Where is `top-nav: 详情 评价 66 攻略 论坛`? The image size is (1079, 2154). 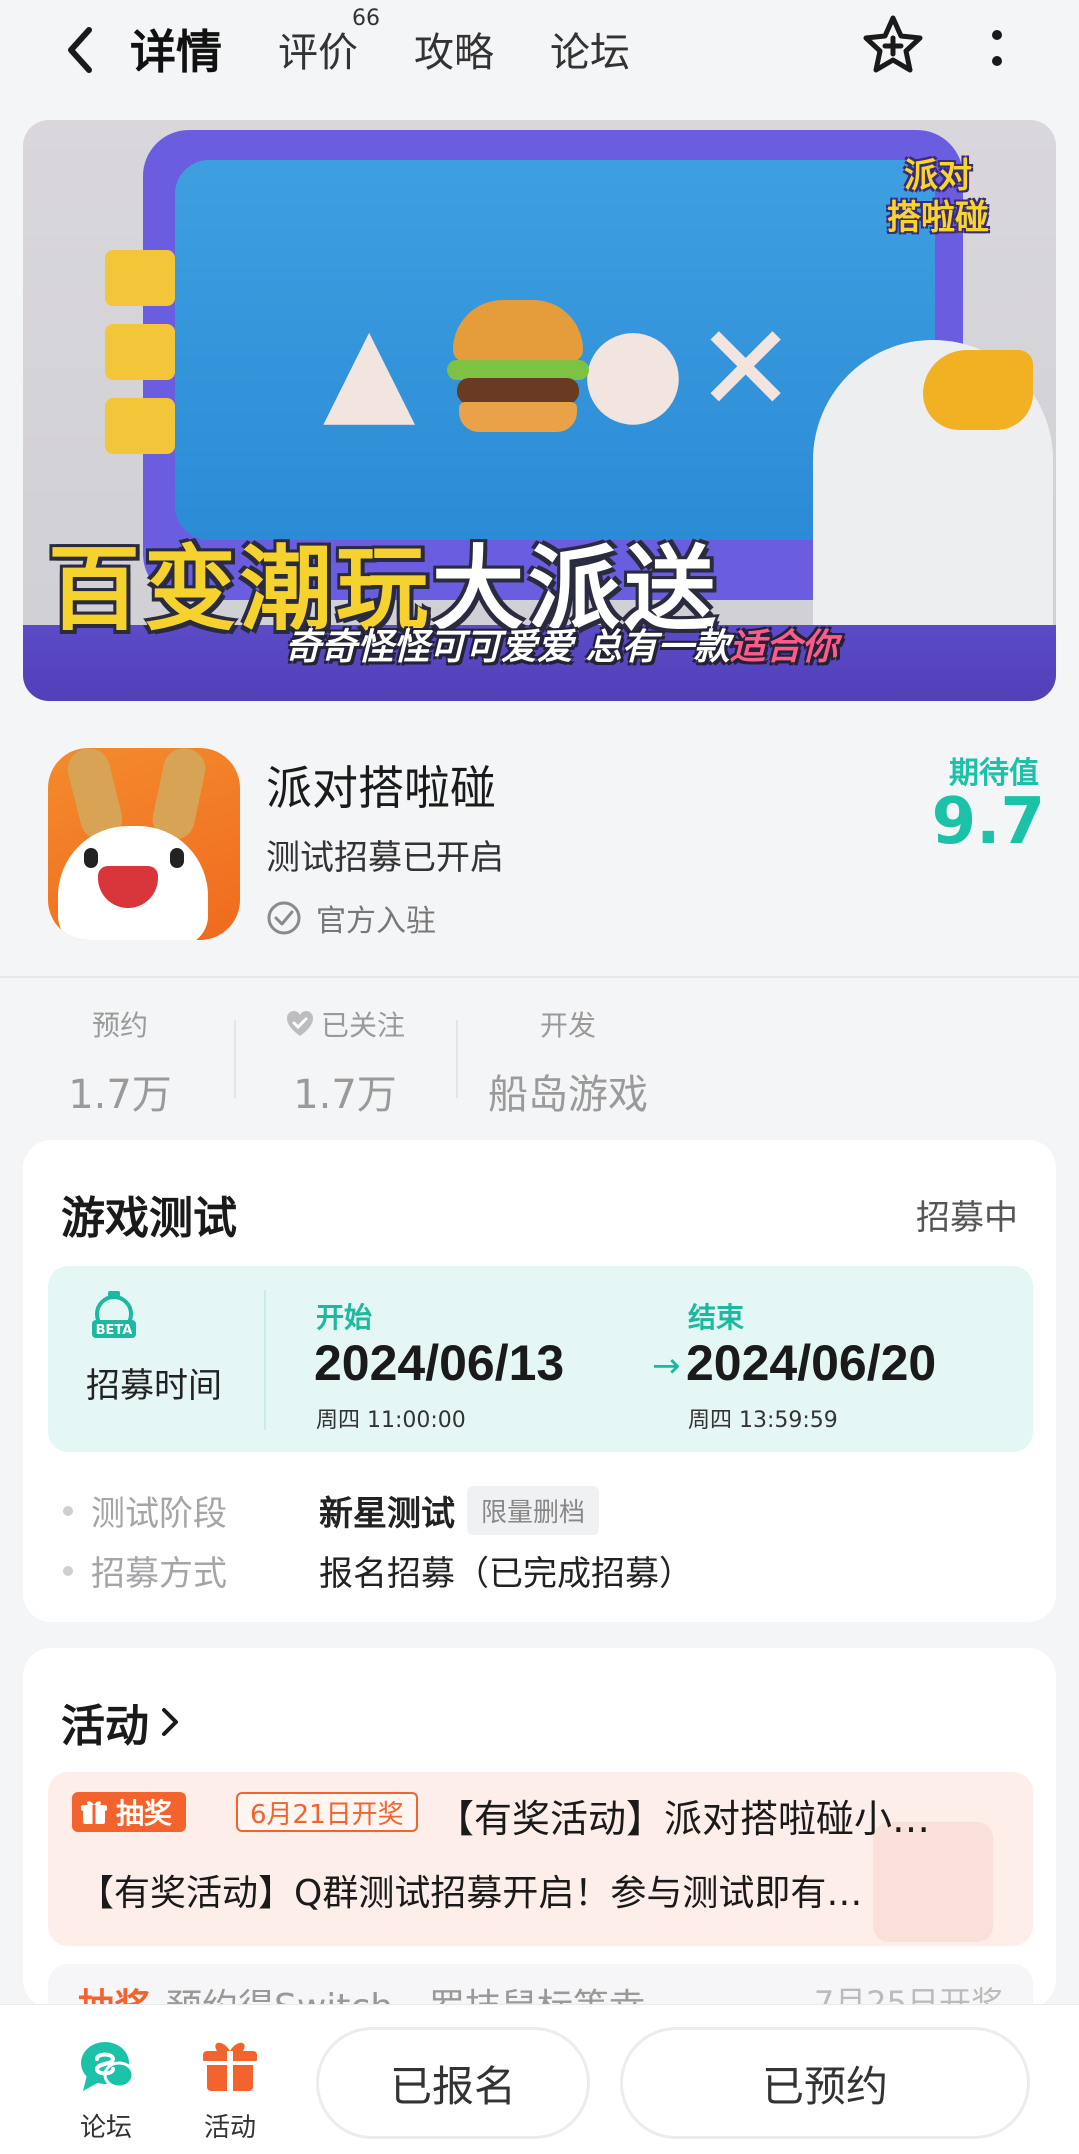
top-nav: 详情 评价 66 攻略 论坛 is located at coordinates (539, 55).